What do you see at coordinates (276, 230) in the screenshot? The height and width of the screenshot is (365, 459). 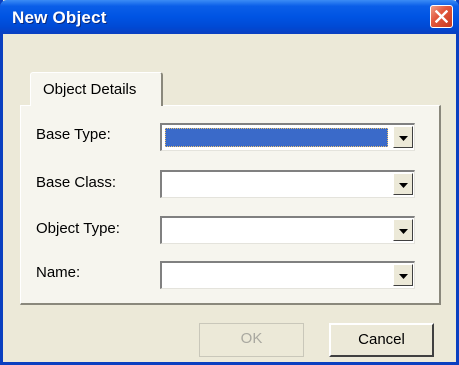 I see `object-type-value` at bounding box center [276, 230].